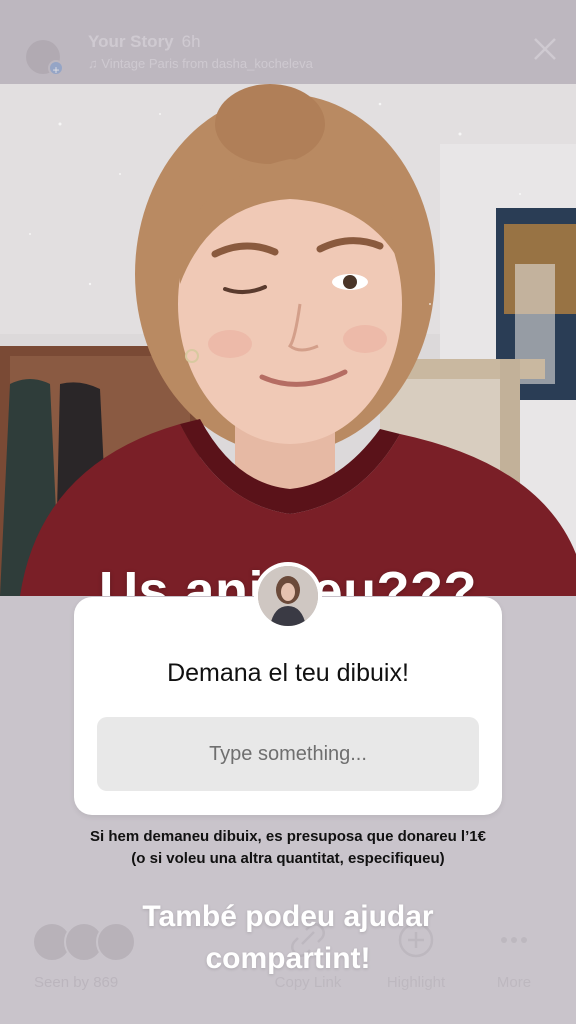 Image resolution: width=576 pixels, height=1024 pixels. What do you see at coordinates (288, 673) in the screenshot?
I see `question-prompt: Demana el teu dibuix!` at bounding box center [288, 673].